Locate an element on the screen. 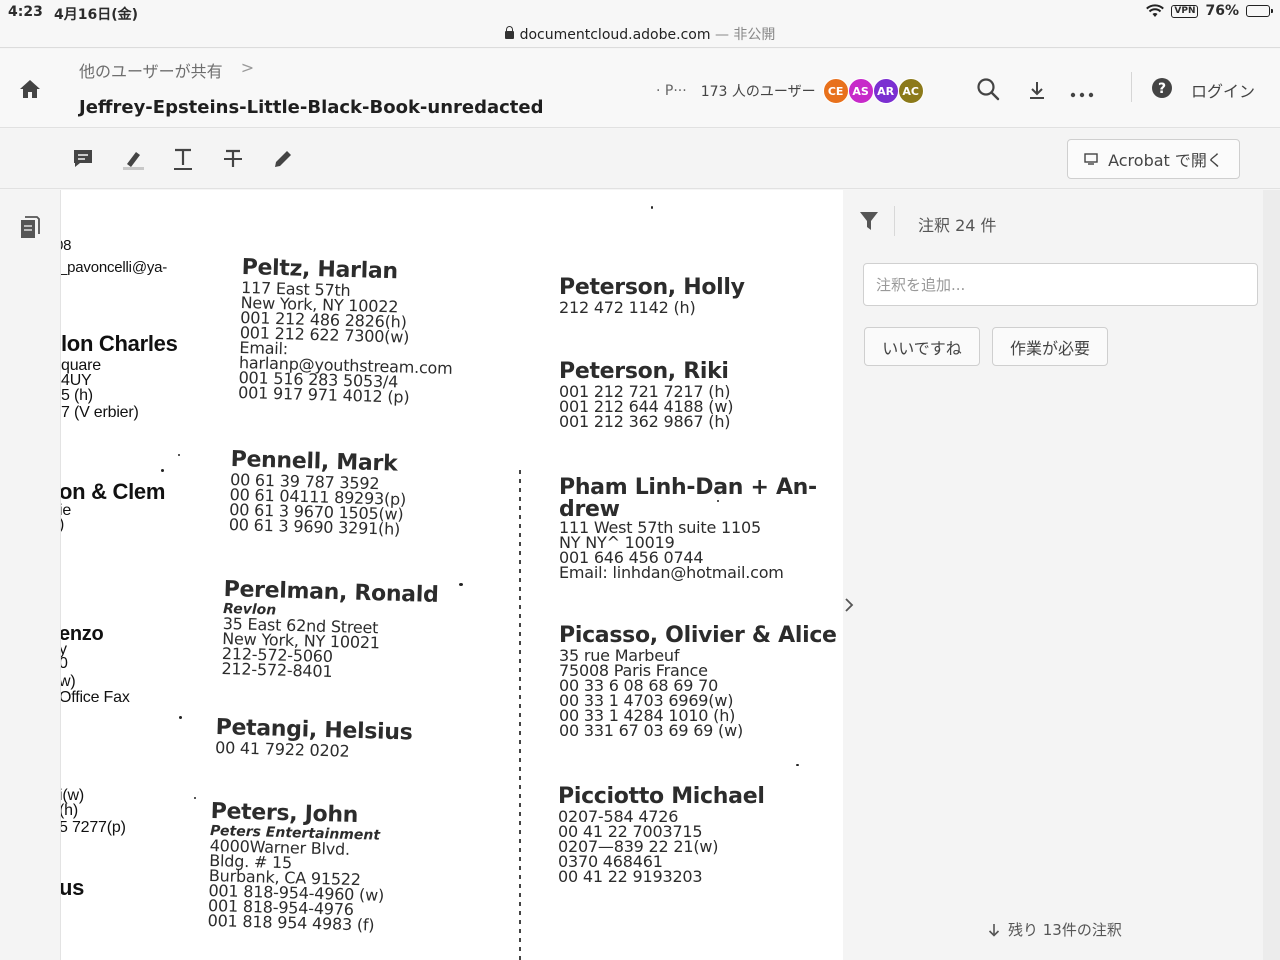 The width and height of the screenshot is (1280, 960). scrollbar-track is located at coordinates (1271, 575).